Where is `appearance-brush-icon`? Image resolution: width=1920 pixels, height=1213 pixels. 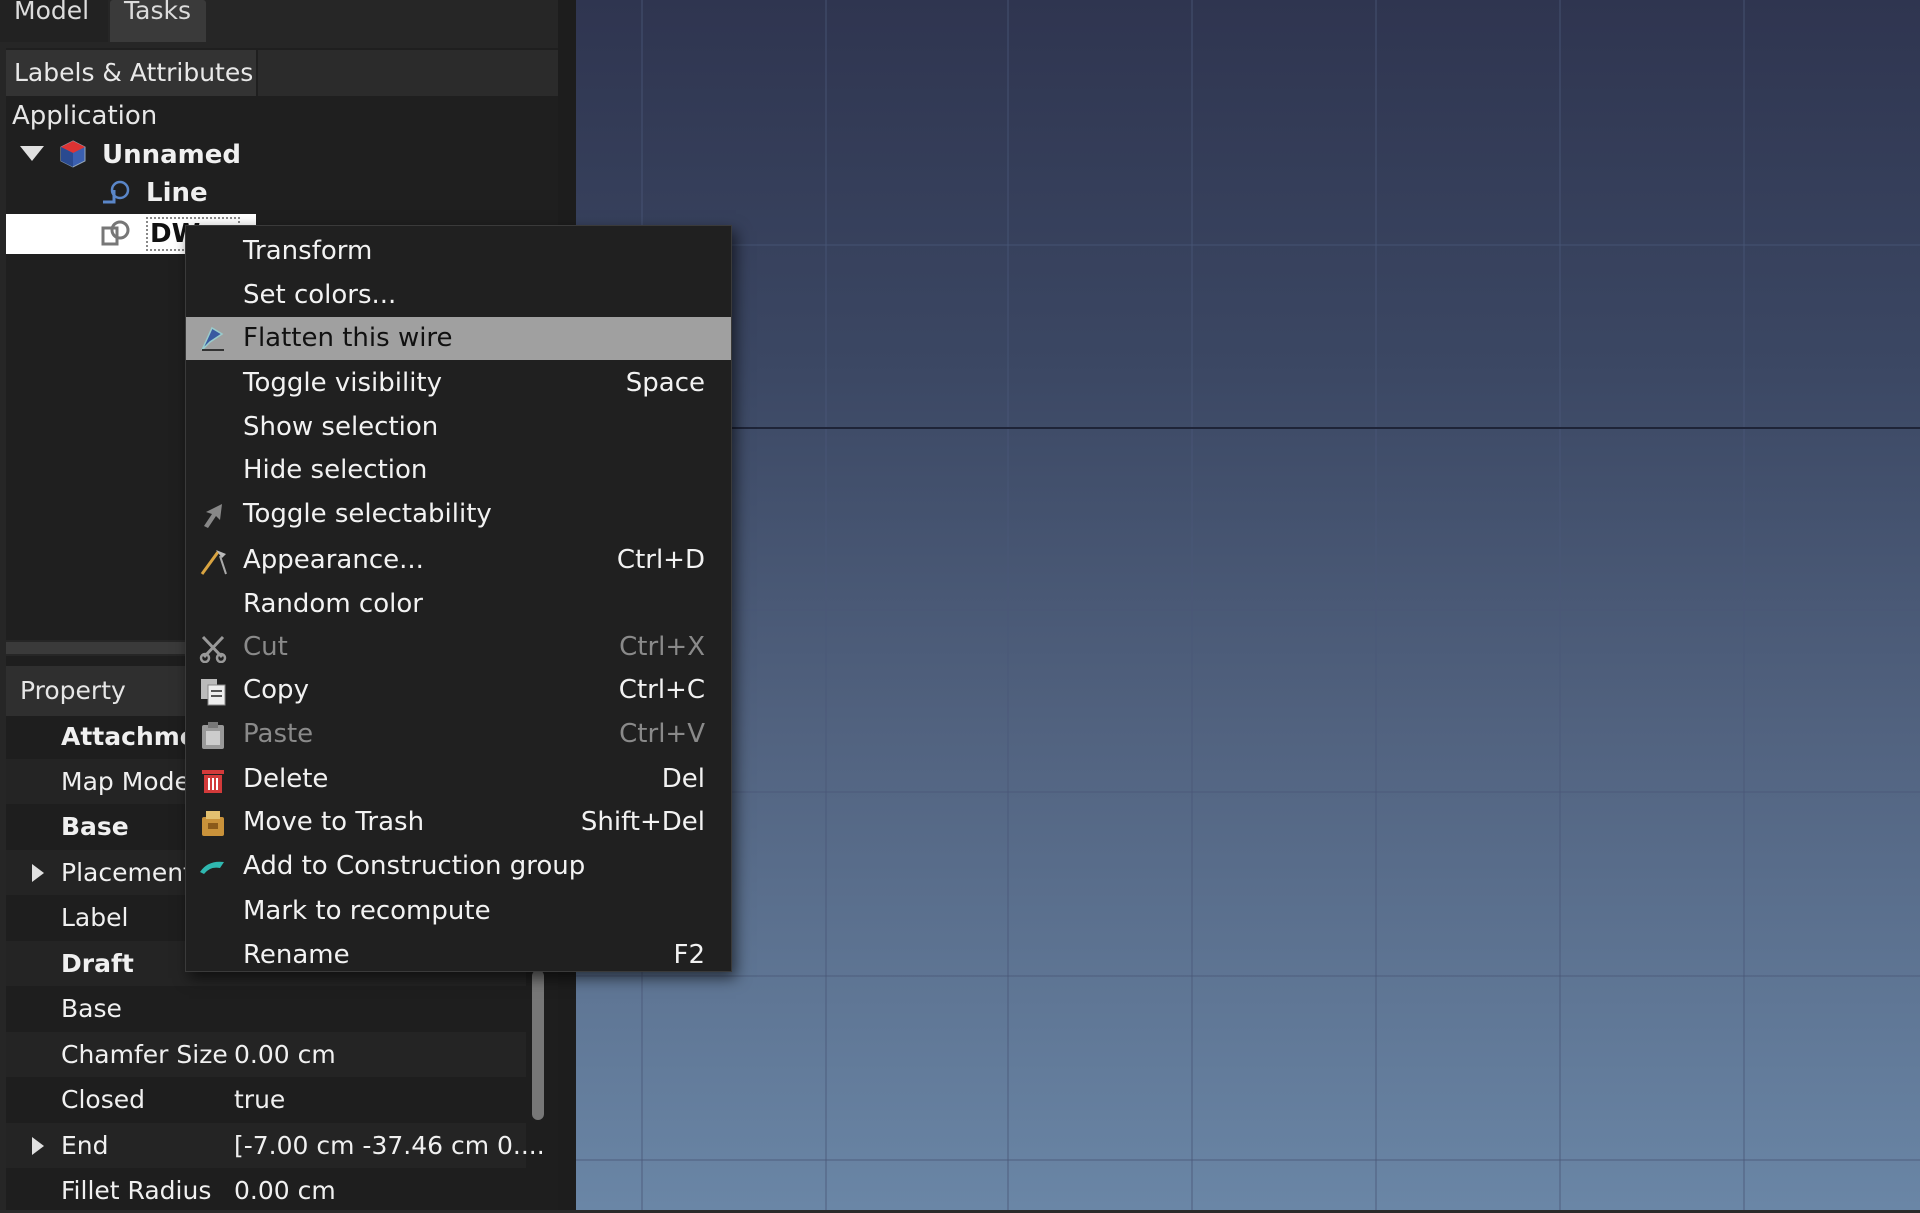 appearance-brush-icon is located at coordinates (213, 562).